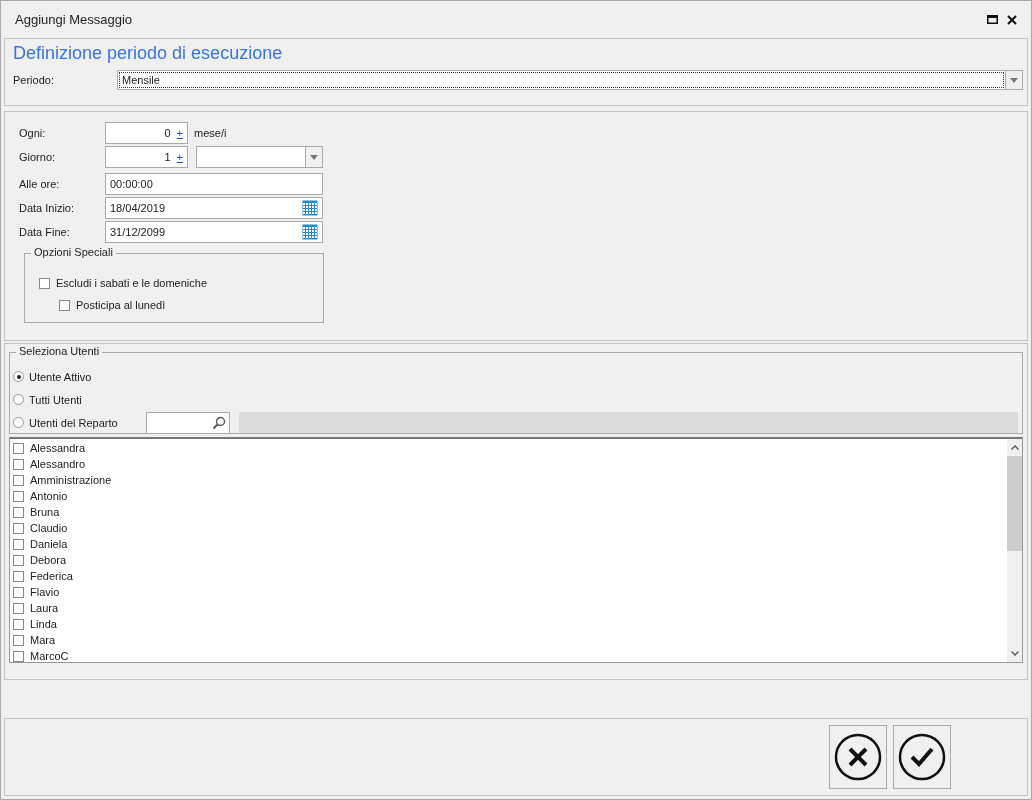 Image resolution: width=1032 pixels, height=800 pixels. I want to click on scroll-up-icon, so click(1014, 447).